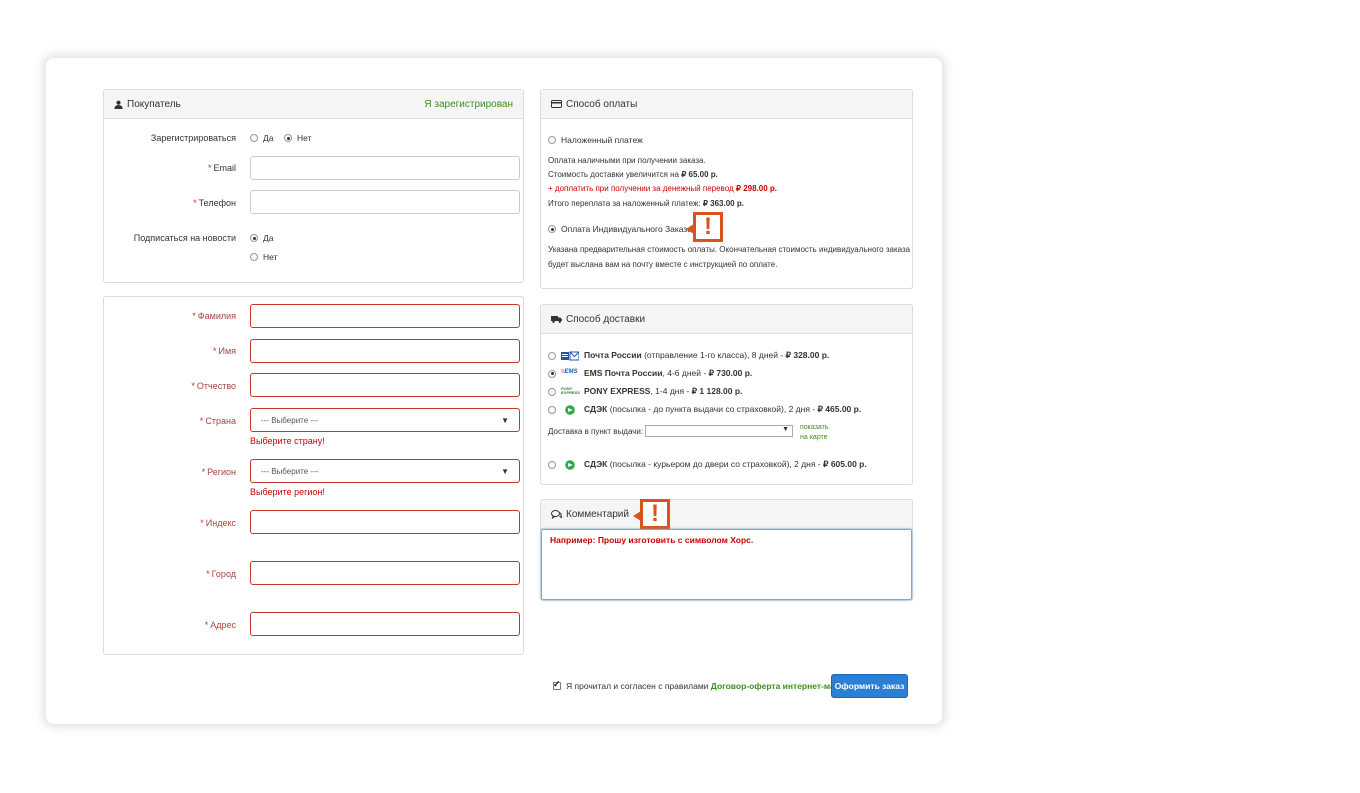  I want to click on cod-line-2-prefix: Стоимость доставки увеличится на, so click(613, 174).